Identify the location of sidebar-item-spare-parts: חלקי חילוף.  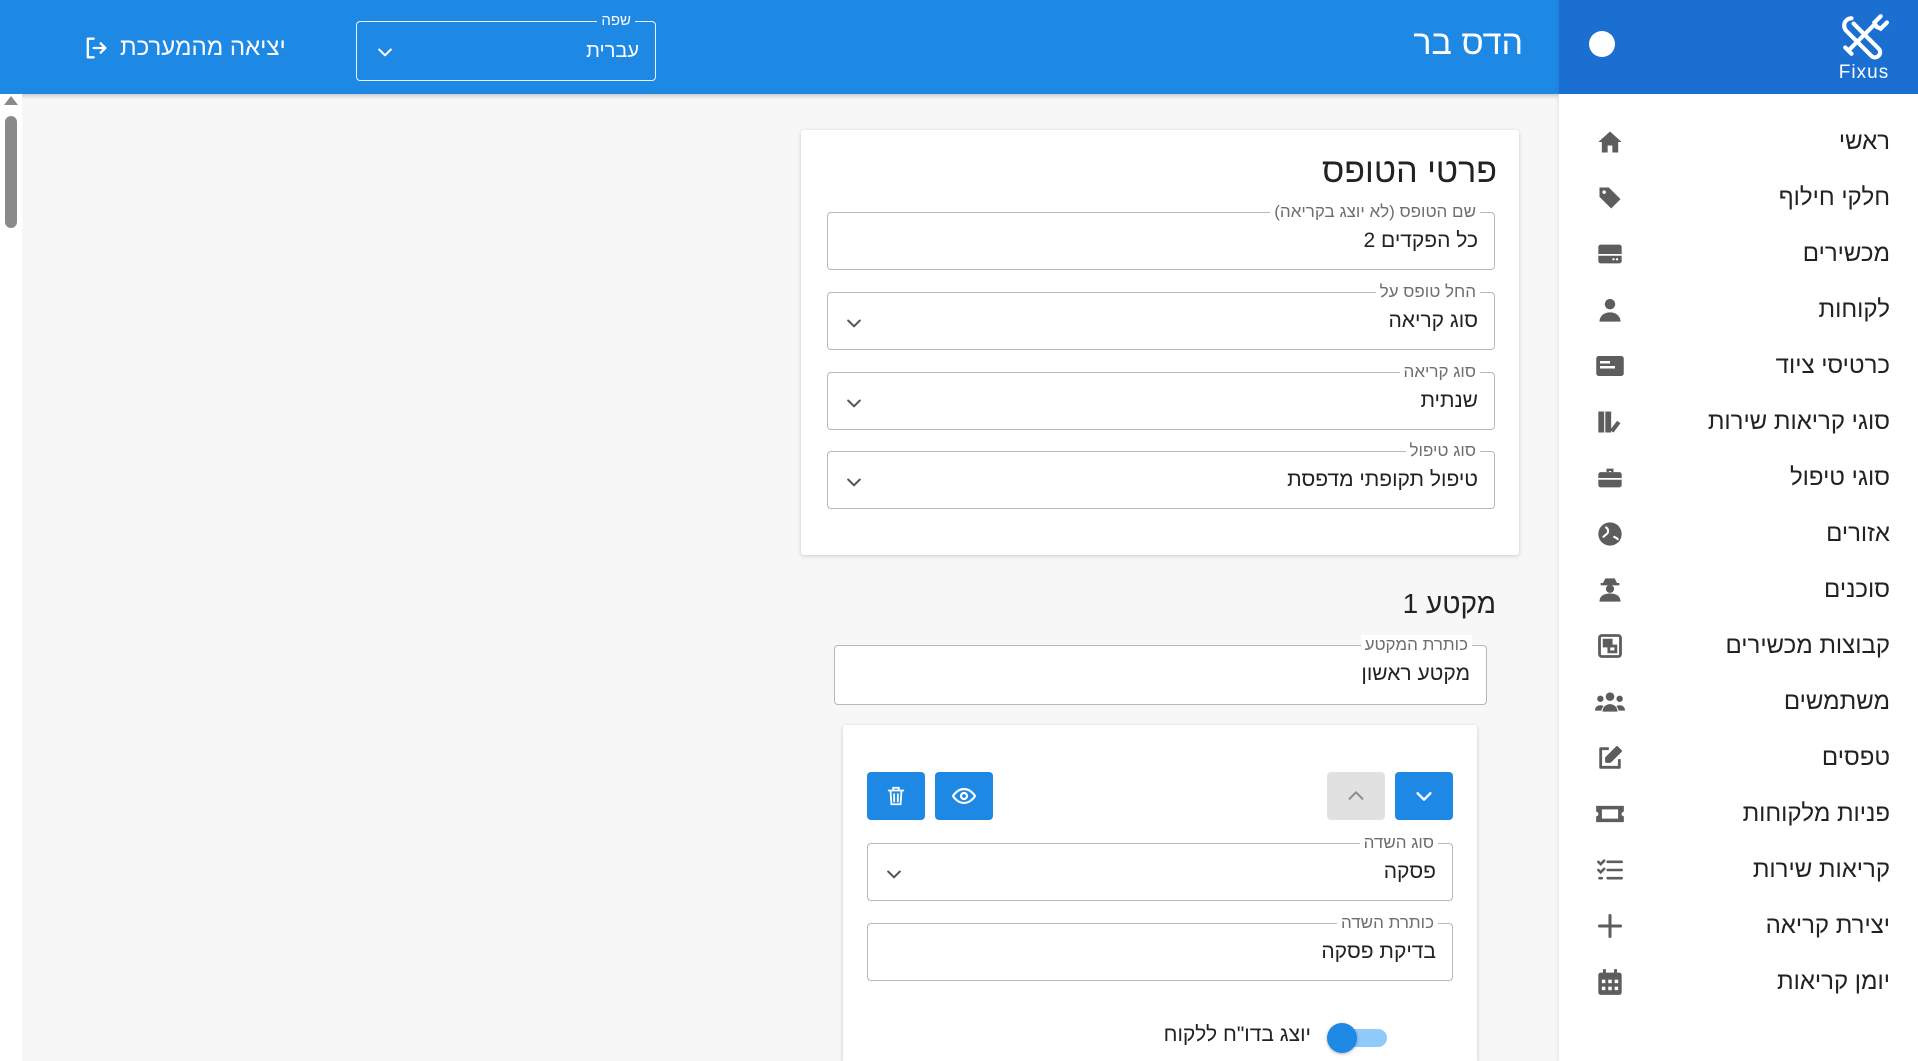
(1738, 198).